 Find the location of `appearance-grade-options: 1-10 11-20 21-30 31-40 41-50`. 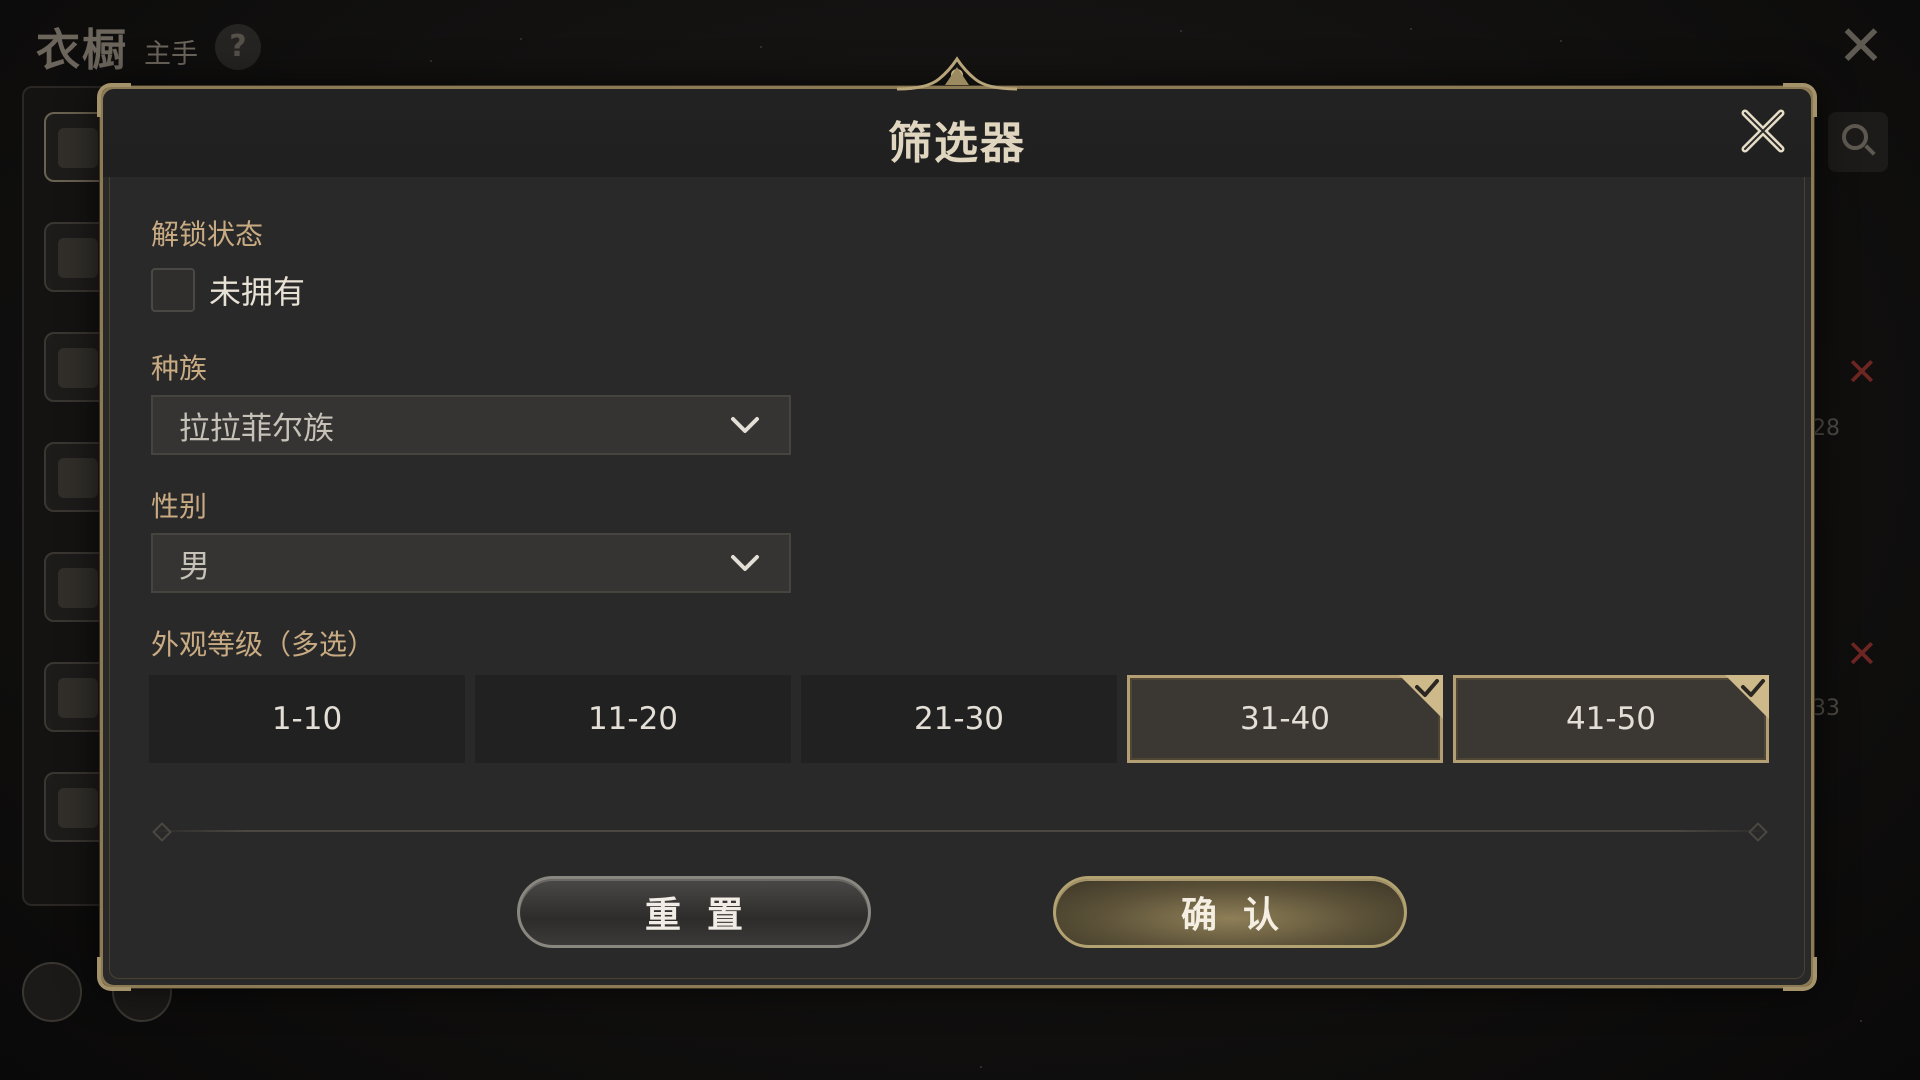

appearance-grade-options: 1-10 11-20 21-30 31-40 41-50 is located at coordinates (959, 719).